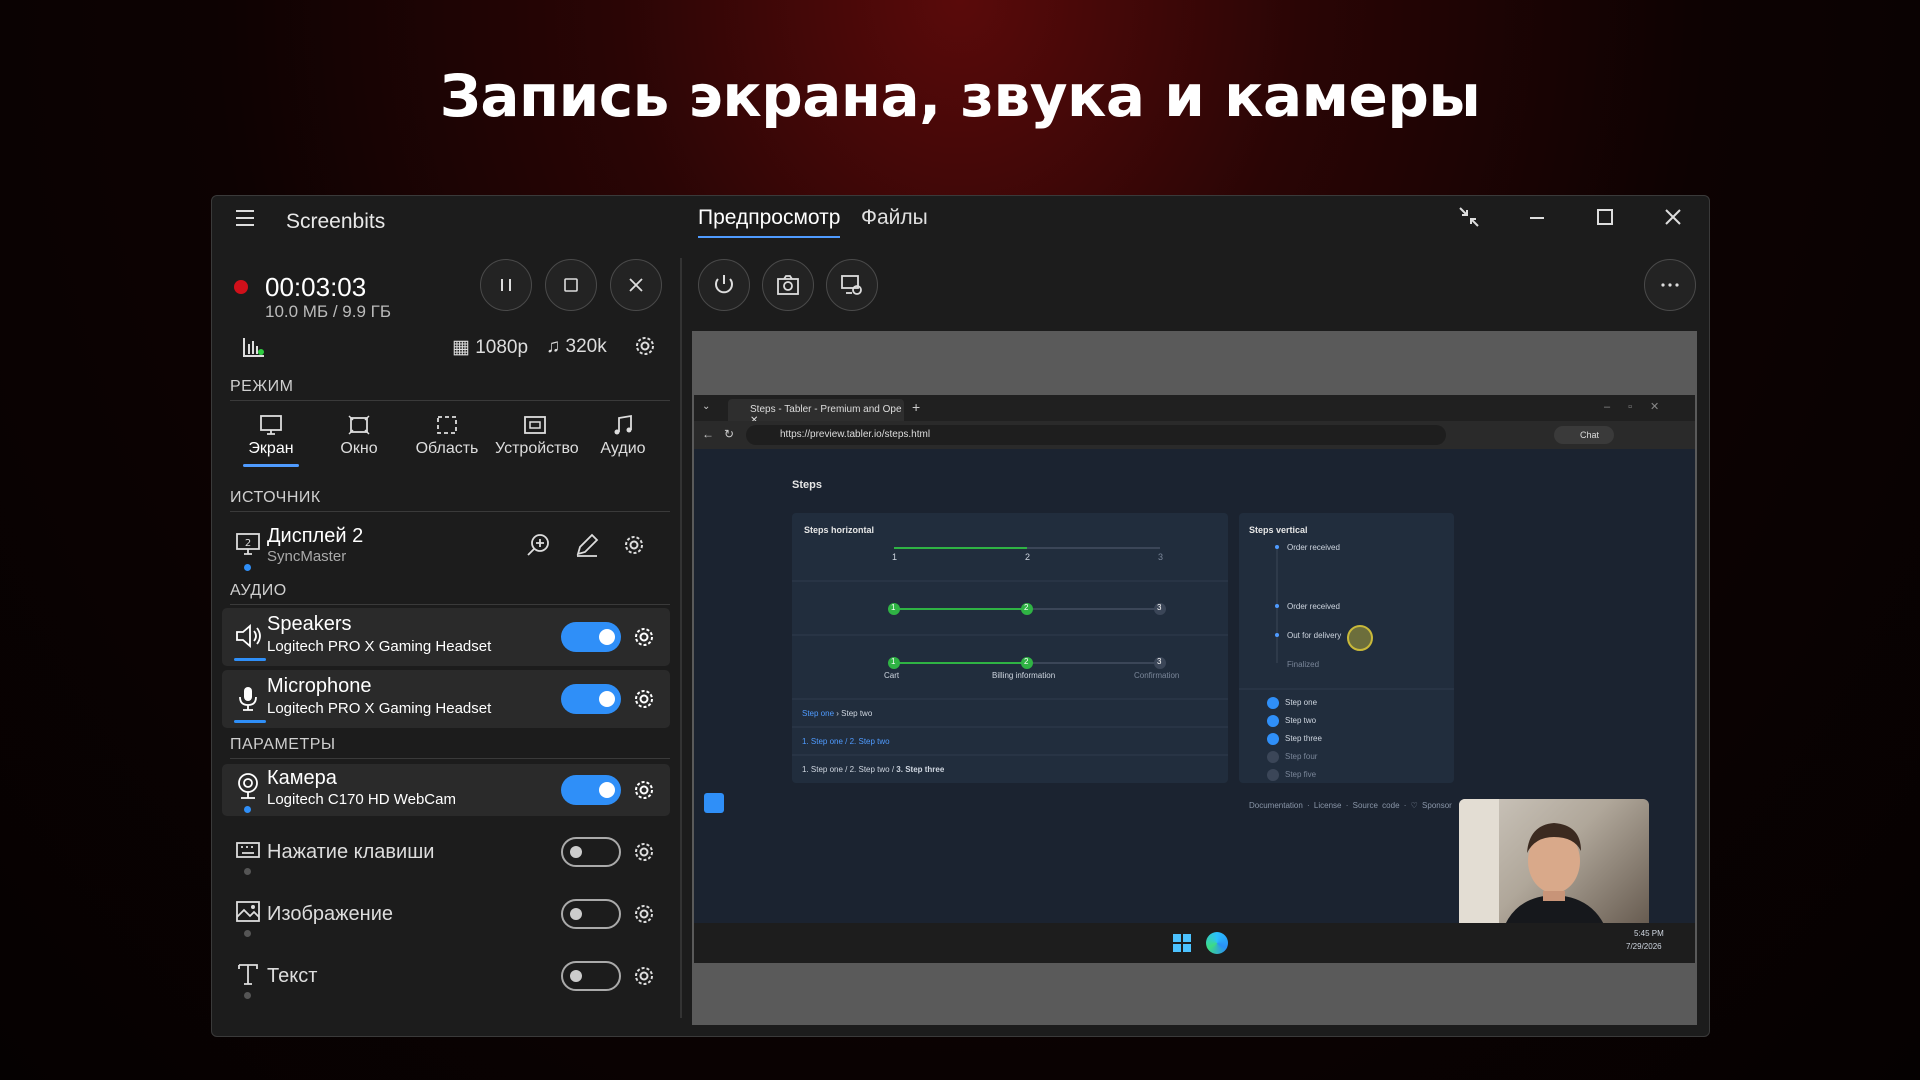 This screenshot has height=1080, width=1920. What do you see at coordinates (591, 976) in the screenshot?
I see `text-toggle` at bounding box center [591, 976].